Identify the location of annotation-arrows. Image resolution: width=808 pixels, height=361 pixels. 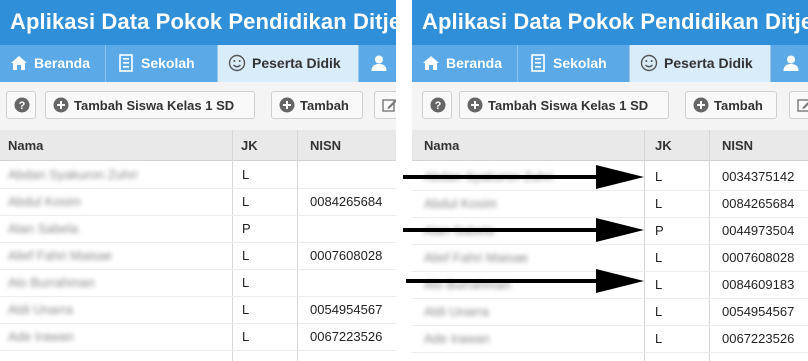
(523, 229).